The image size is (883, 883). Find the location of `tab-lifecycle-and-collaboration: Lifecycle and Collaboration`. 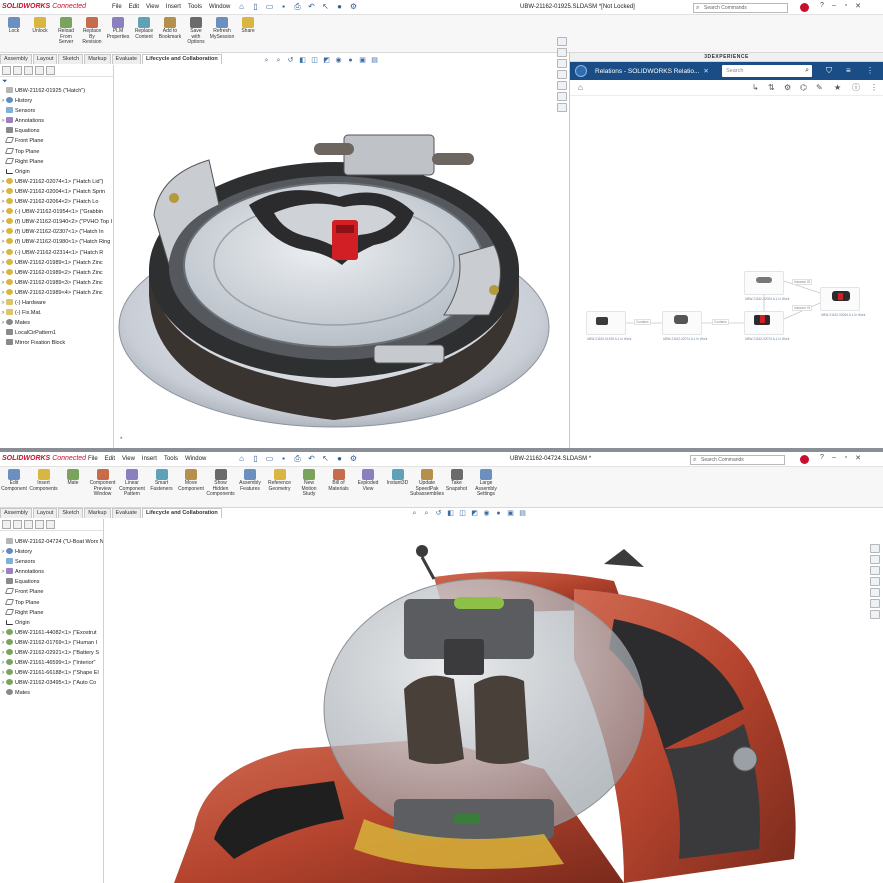

tab-lifecycle-and-collaboration: Lifecycle and Collaboration is located at coordinates (181, 513).